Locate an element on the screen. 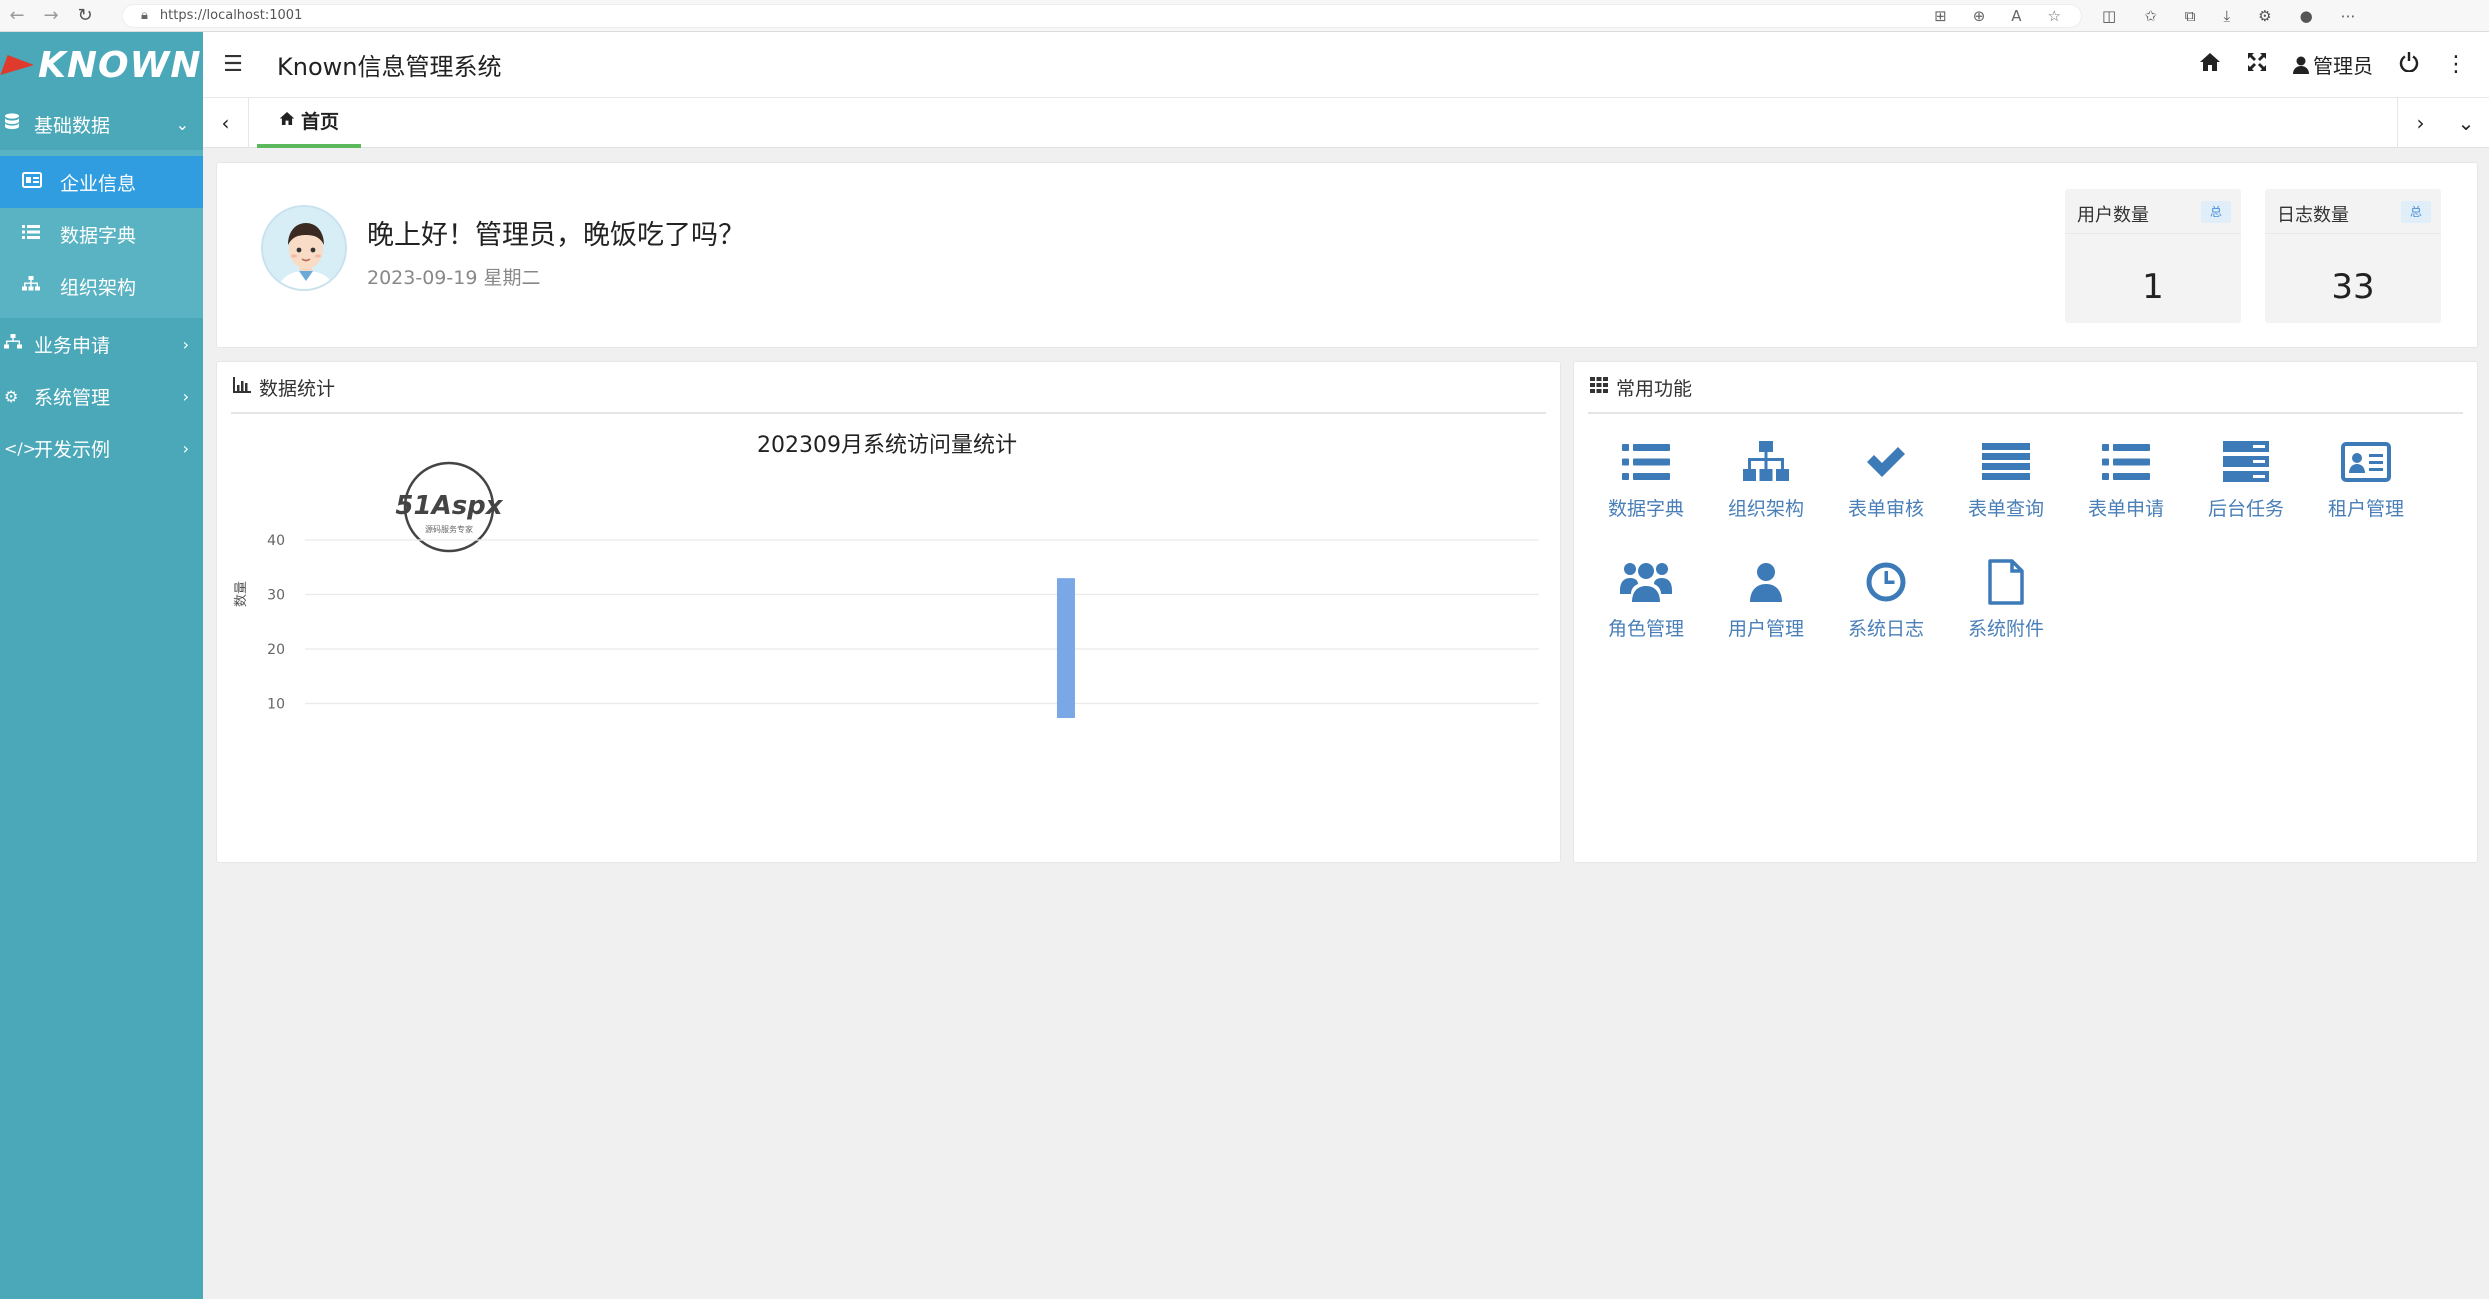 This screenshot has width=2489, height=1299. grid-icon is located at coordinates (1599, 387).